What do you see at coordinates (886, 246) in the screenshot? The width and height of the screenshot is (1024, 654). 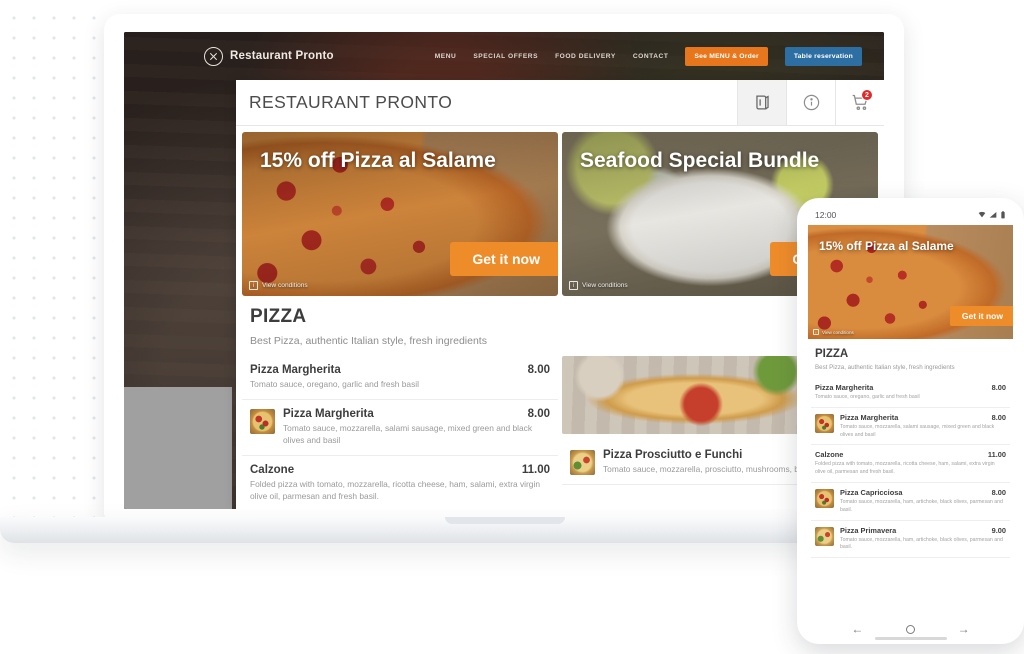 I see `phone-promo-title: 15% off Pizza al Salame` at bounding box center [886, 246].